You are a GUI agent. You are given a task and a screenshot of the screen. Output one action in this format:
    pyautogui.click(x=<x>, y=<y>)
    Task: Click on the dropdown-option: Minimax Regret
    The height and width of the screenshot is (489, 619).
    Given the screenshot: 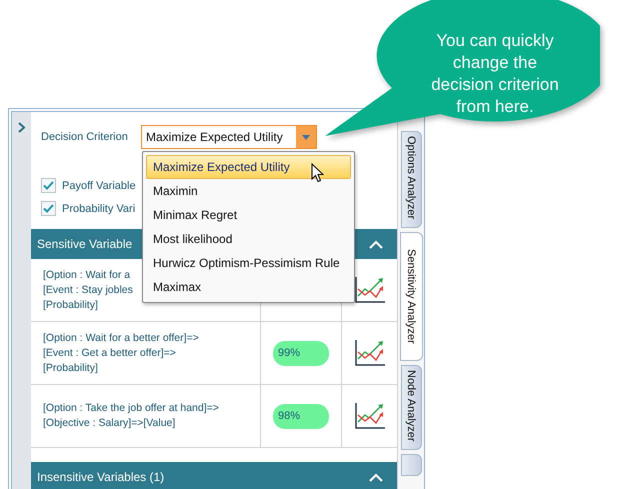 What is the action you would take?
    pyautogui.click(x=248, y=215)
    